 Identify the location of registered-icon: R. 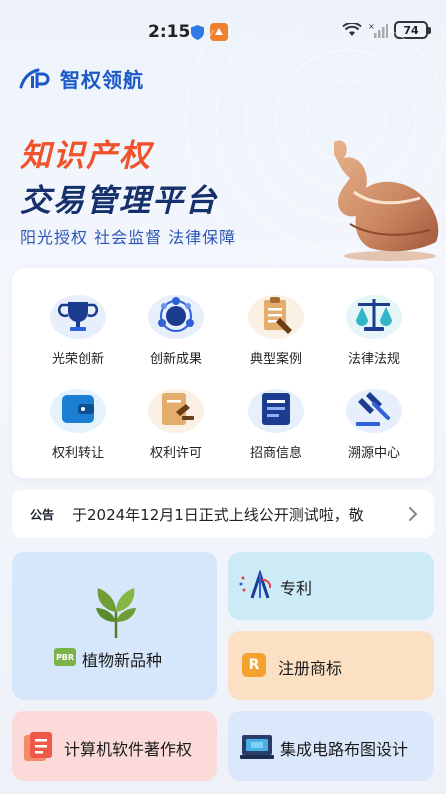
(254, 665).